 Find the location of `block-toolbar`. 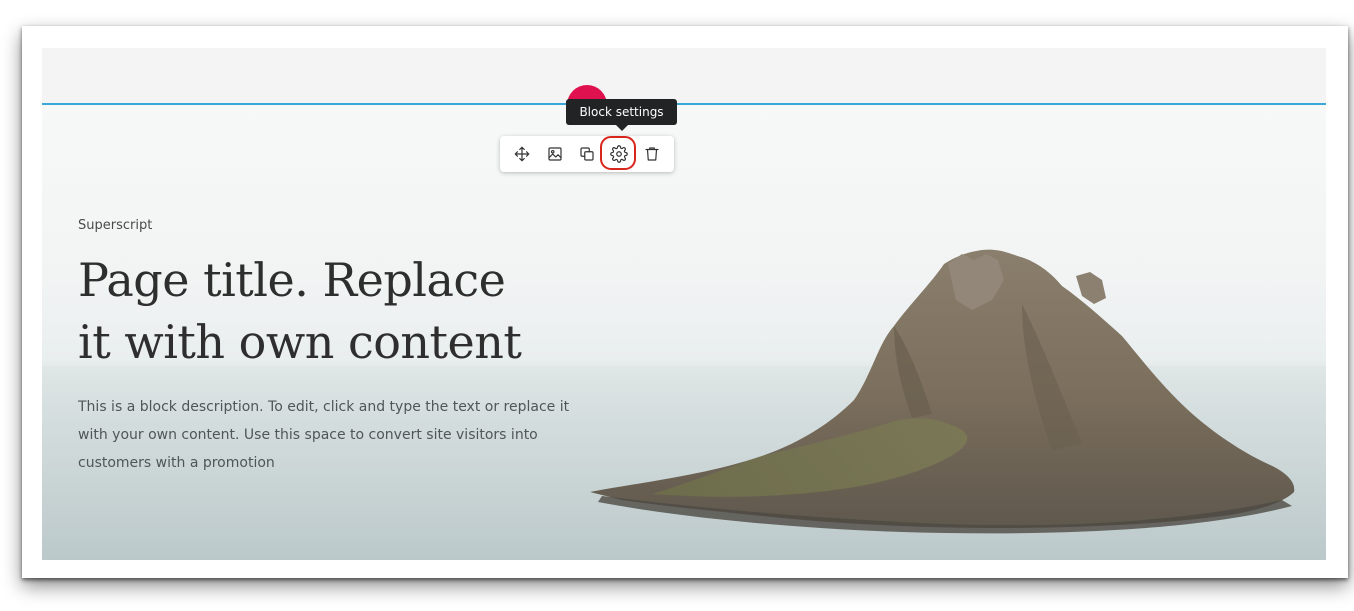

block-toolbar is located at coordinates (587, 154).